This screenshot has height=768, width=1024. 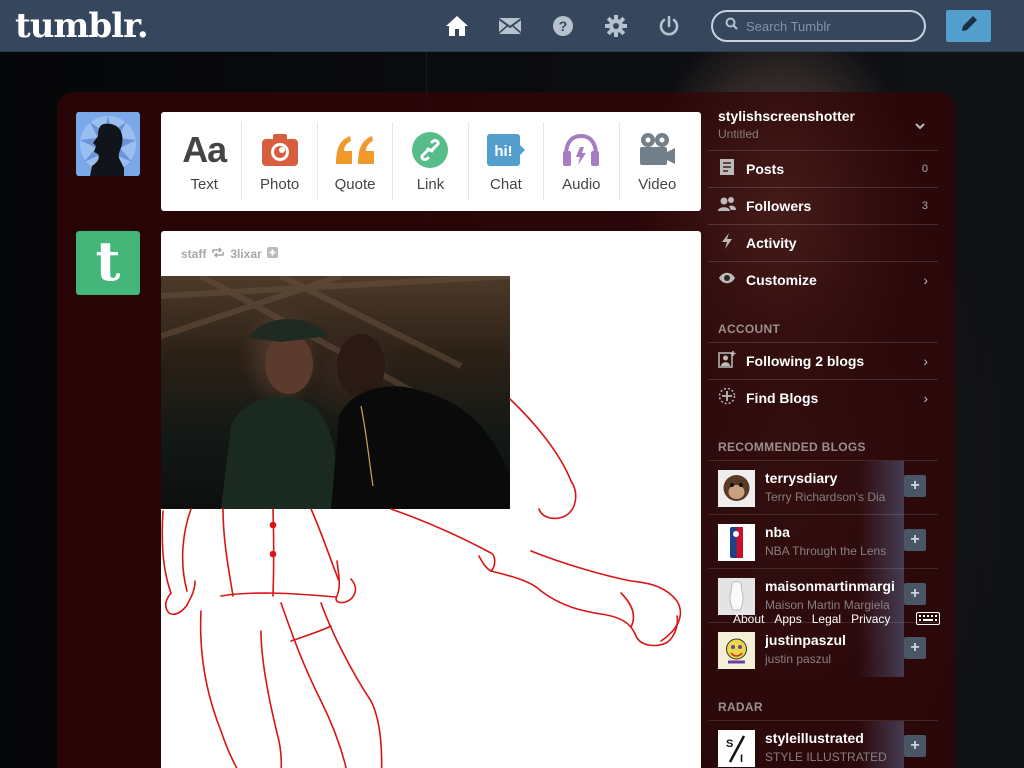 What do you see at coordinates (280, 184) in the screenshot?
I see `post-type-label: Photo` at bounding box center [280, 184].